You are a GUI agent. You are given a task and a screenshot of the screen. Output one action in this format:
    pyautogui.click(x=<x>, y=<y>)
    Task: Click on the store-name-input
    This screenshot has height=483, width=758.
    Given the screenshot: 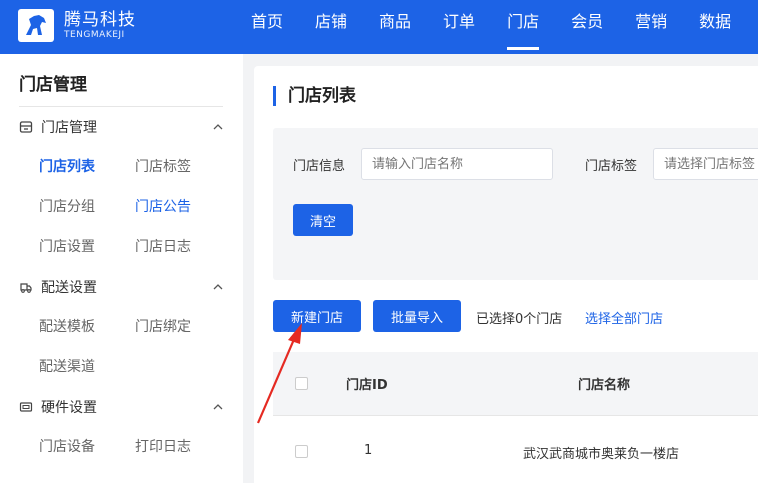 What is the action you would take?
    pyautogui.click(x=457, y=164)
    